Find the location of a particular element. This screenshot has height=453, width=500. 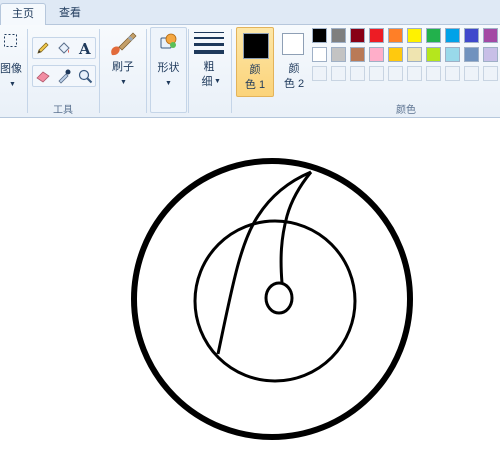

color2-swatch is located at coordinates (293, 44).